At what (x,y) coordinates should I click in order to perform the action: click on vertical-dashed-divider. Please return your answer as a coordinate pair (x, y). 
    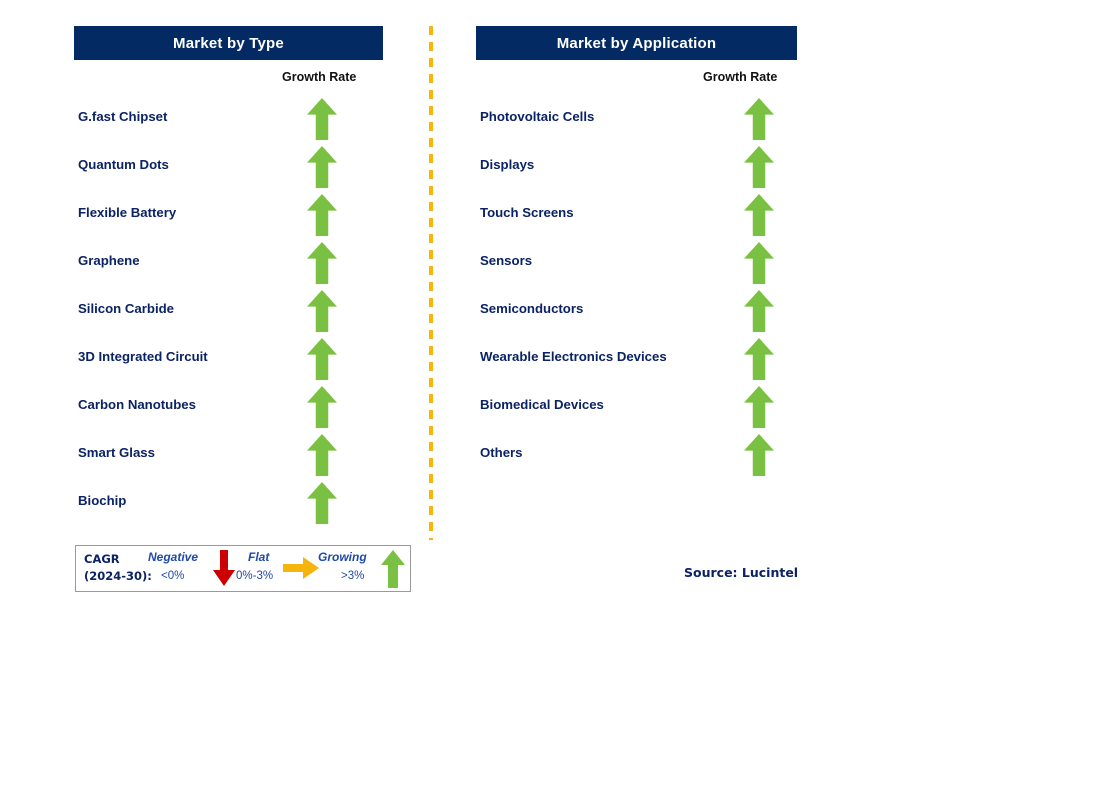
    Looking at the image, I should click on (431, 283).